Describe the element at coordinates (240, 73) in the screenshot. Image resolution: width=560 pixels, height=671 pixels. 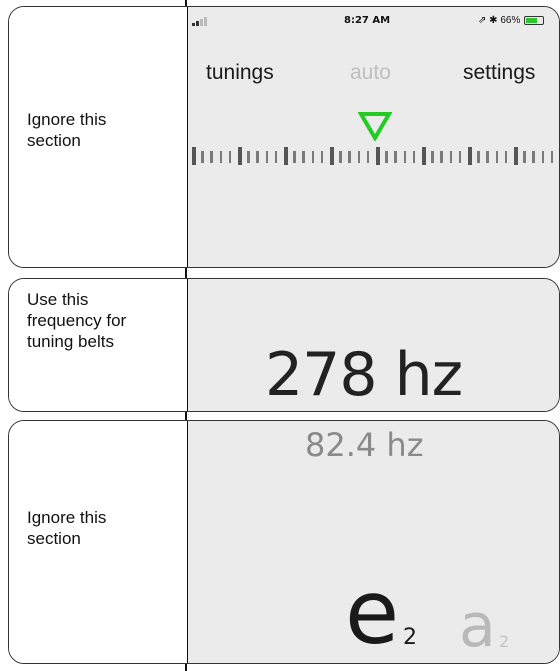
I see `tunings-button: tunings` at that location.